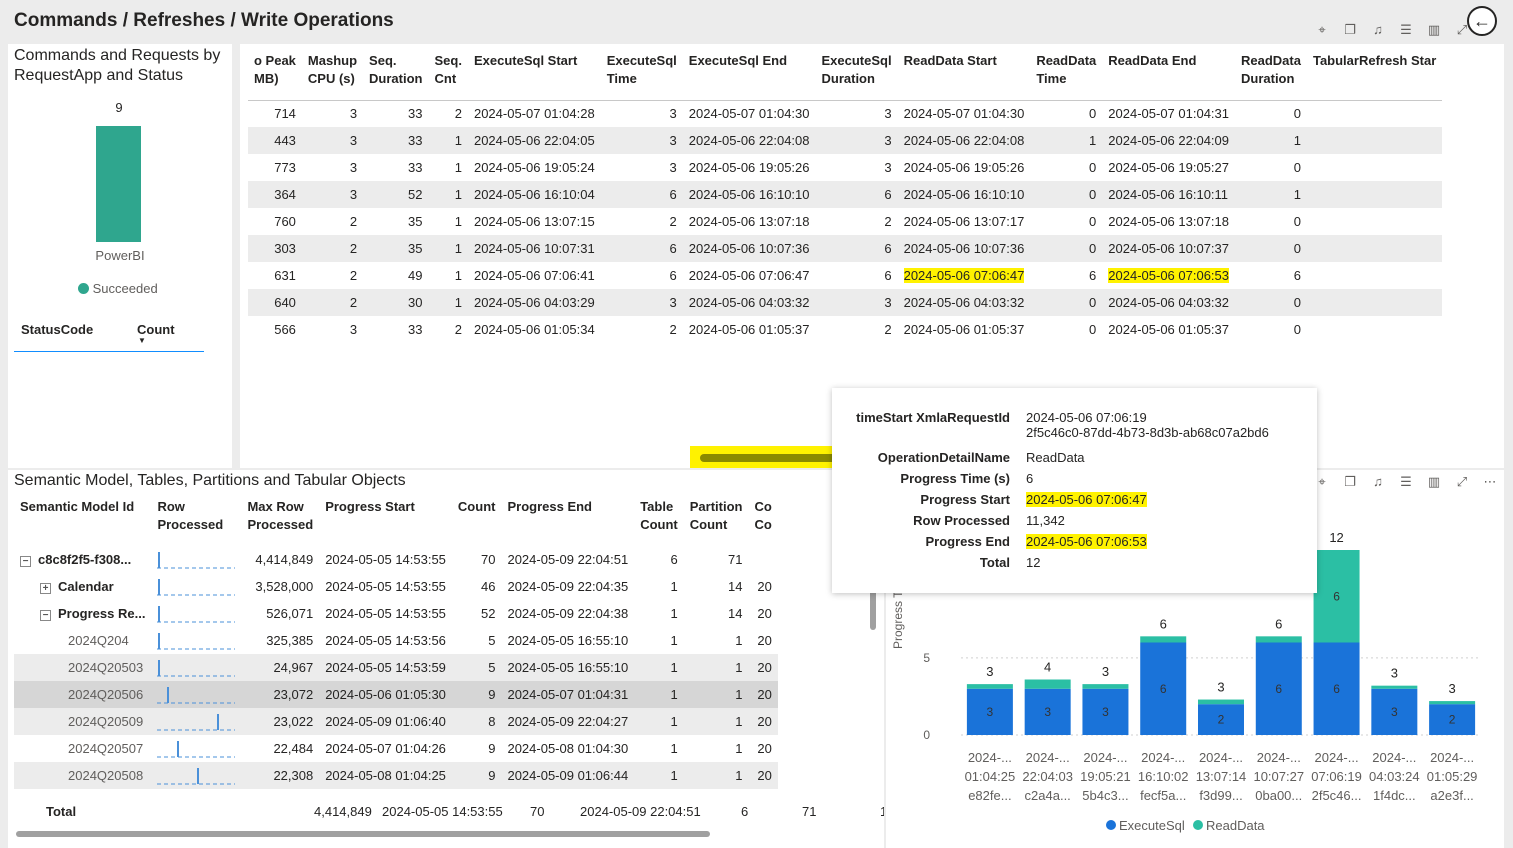  What do you see at coordinates (83, 667) in the screenshot?
I see `row-label: 2024Q20503` at bounding box center [83, 667].